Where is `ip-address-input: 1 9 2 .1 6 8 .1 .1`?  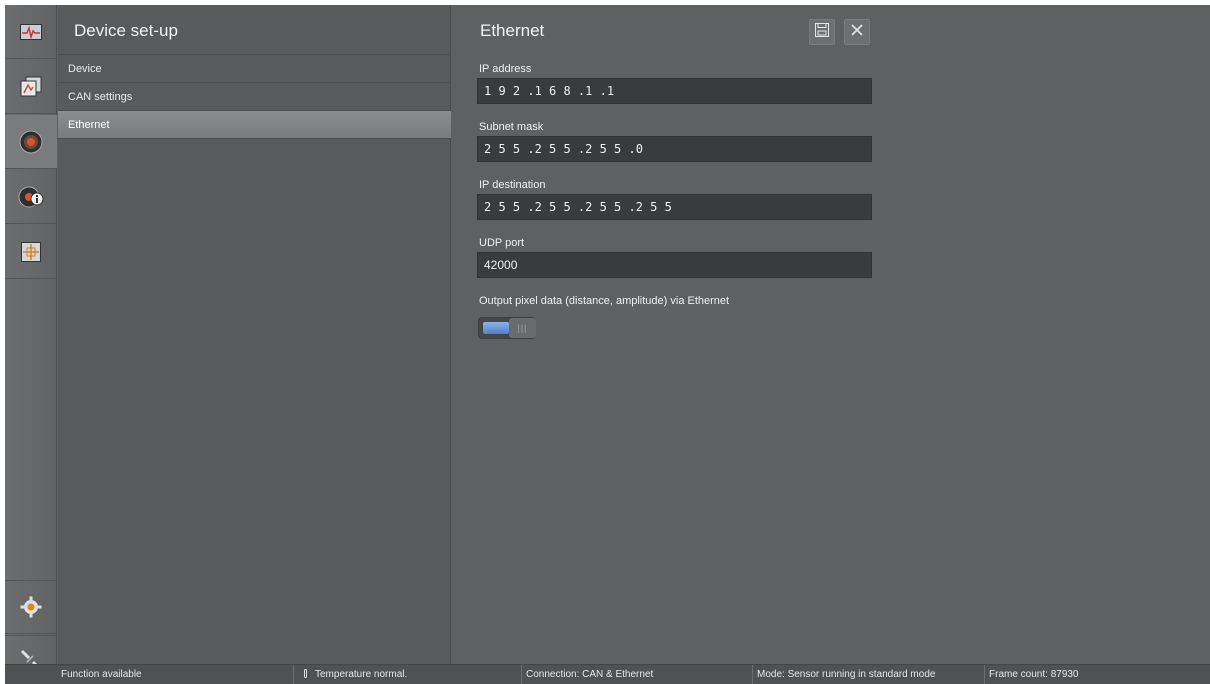
ip-address-input: 1 9 2 .1 6 8 .1 .1 is located at coordinates (674, 91).